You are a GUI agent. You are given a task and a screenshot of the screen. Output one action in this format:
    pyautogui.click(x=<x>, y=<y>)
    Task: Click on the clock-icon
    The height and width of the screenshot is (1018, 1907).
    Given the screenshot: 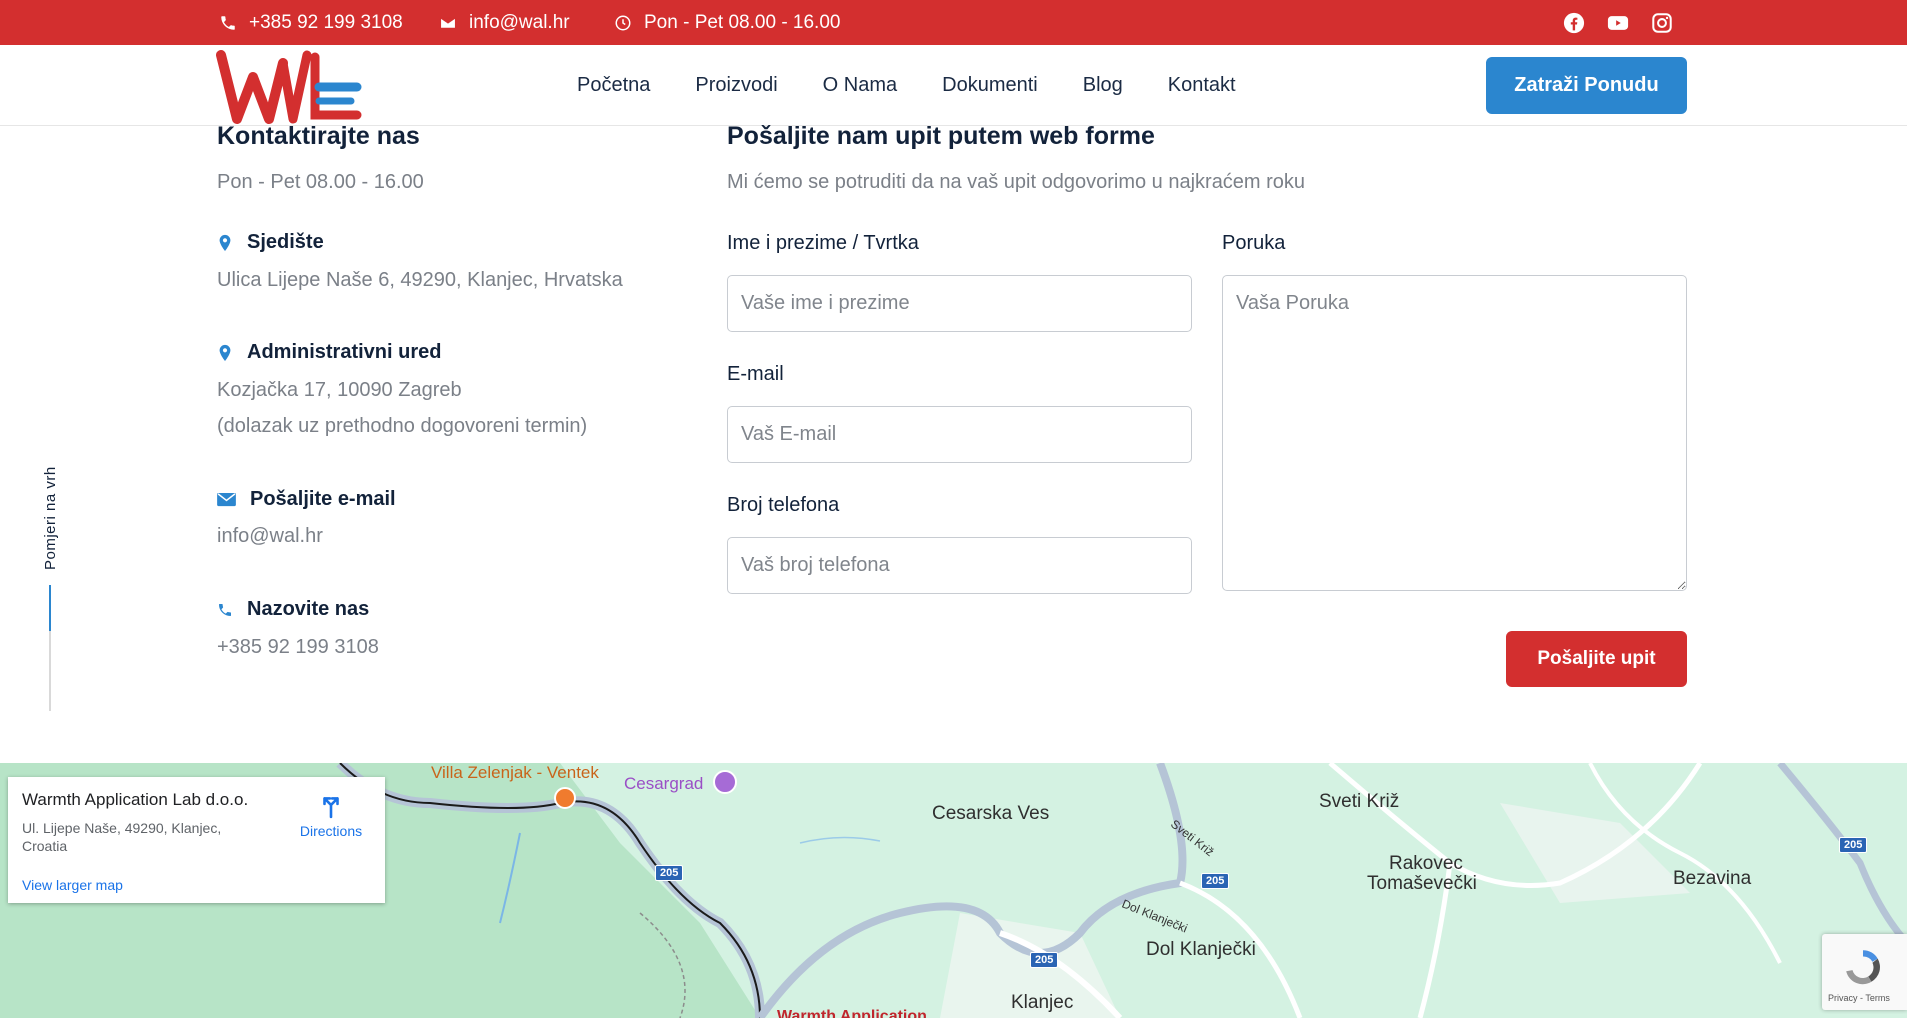 What is the action you would take?
    pyautogui.click(x=623, y=22)
    